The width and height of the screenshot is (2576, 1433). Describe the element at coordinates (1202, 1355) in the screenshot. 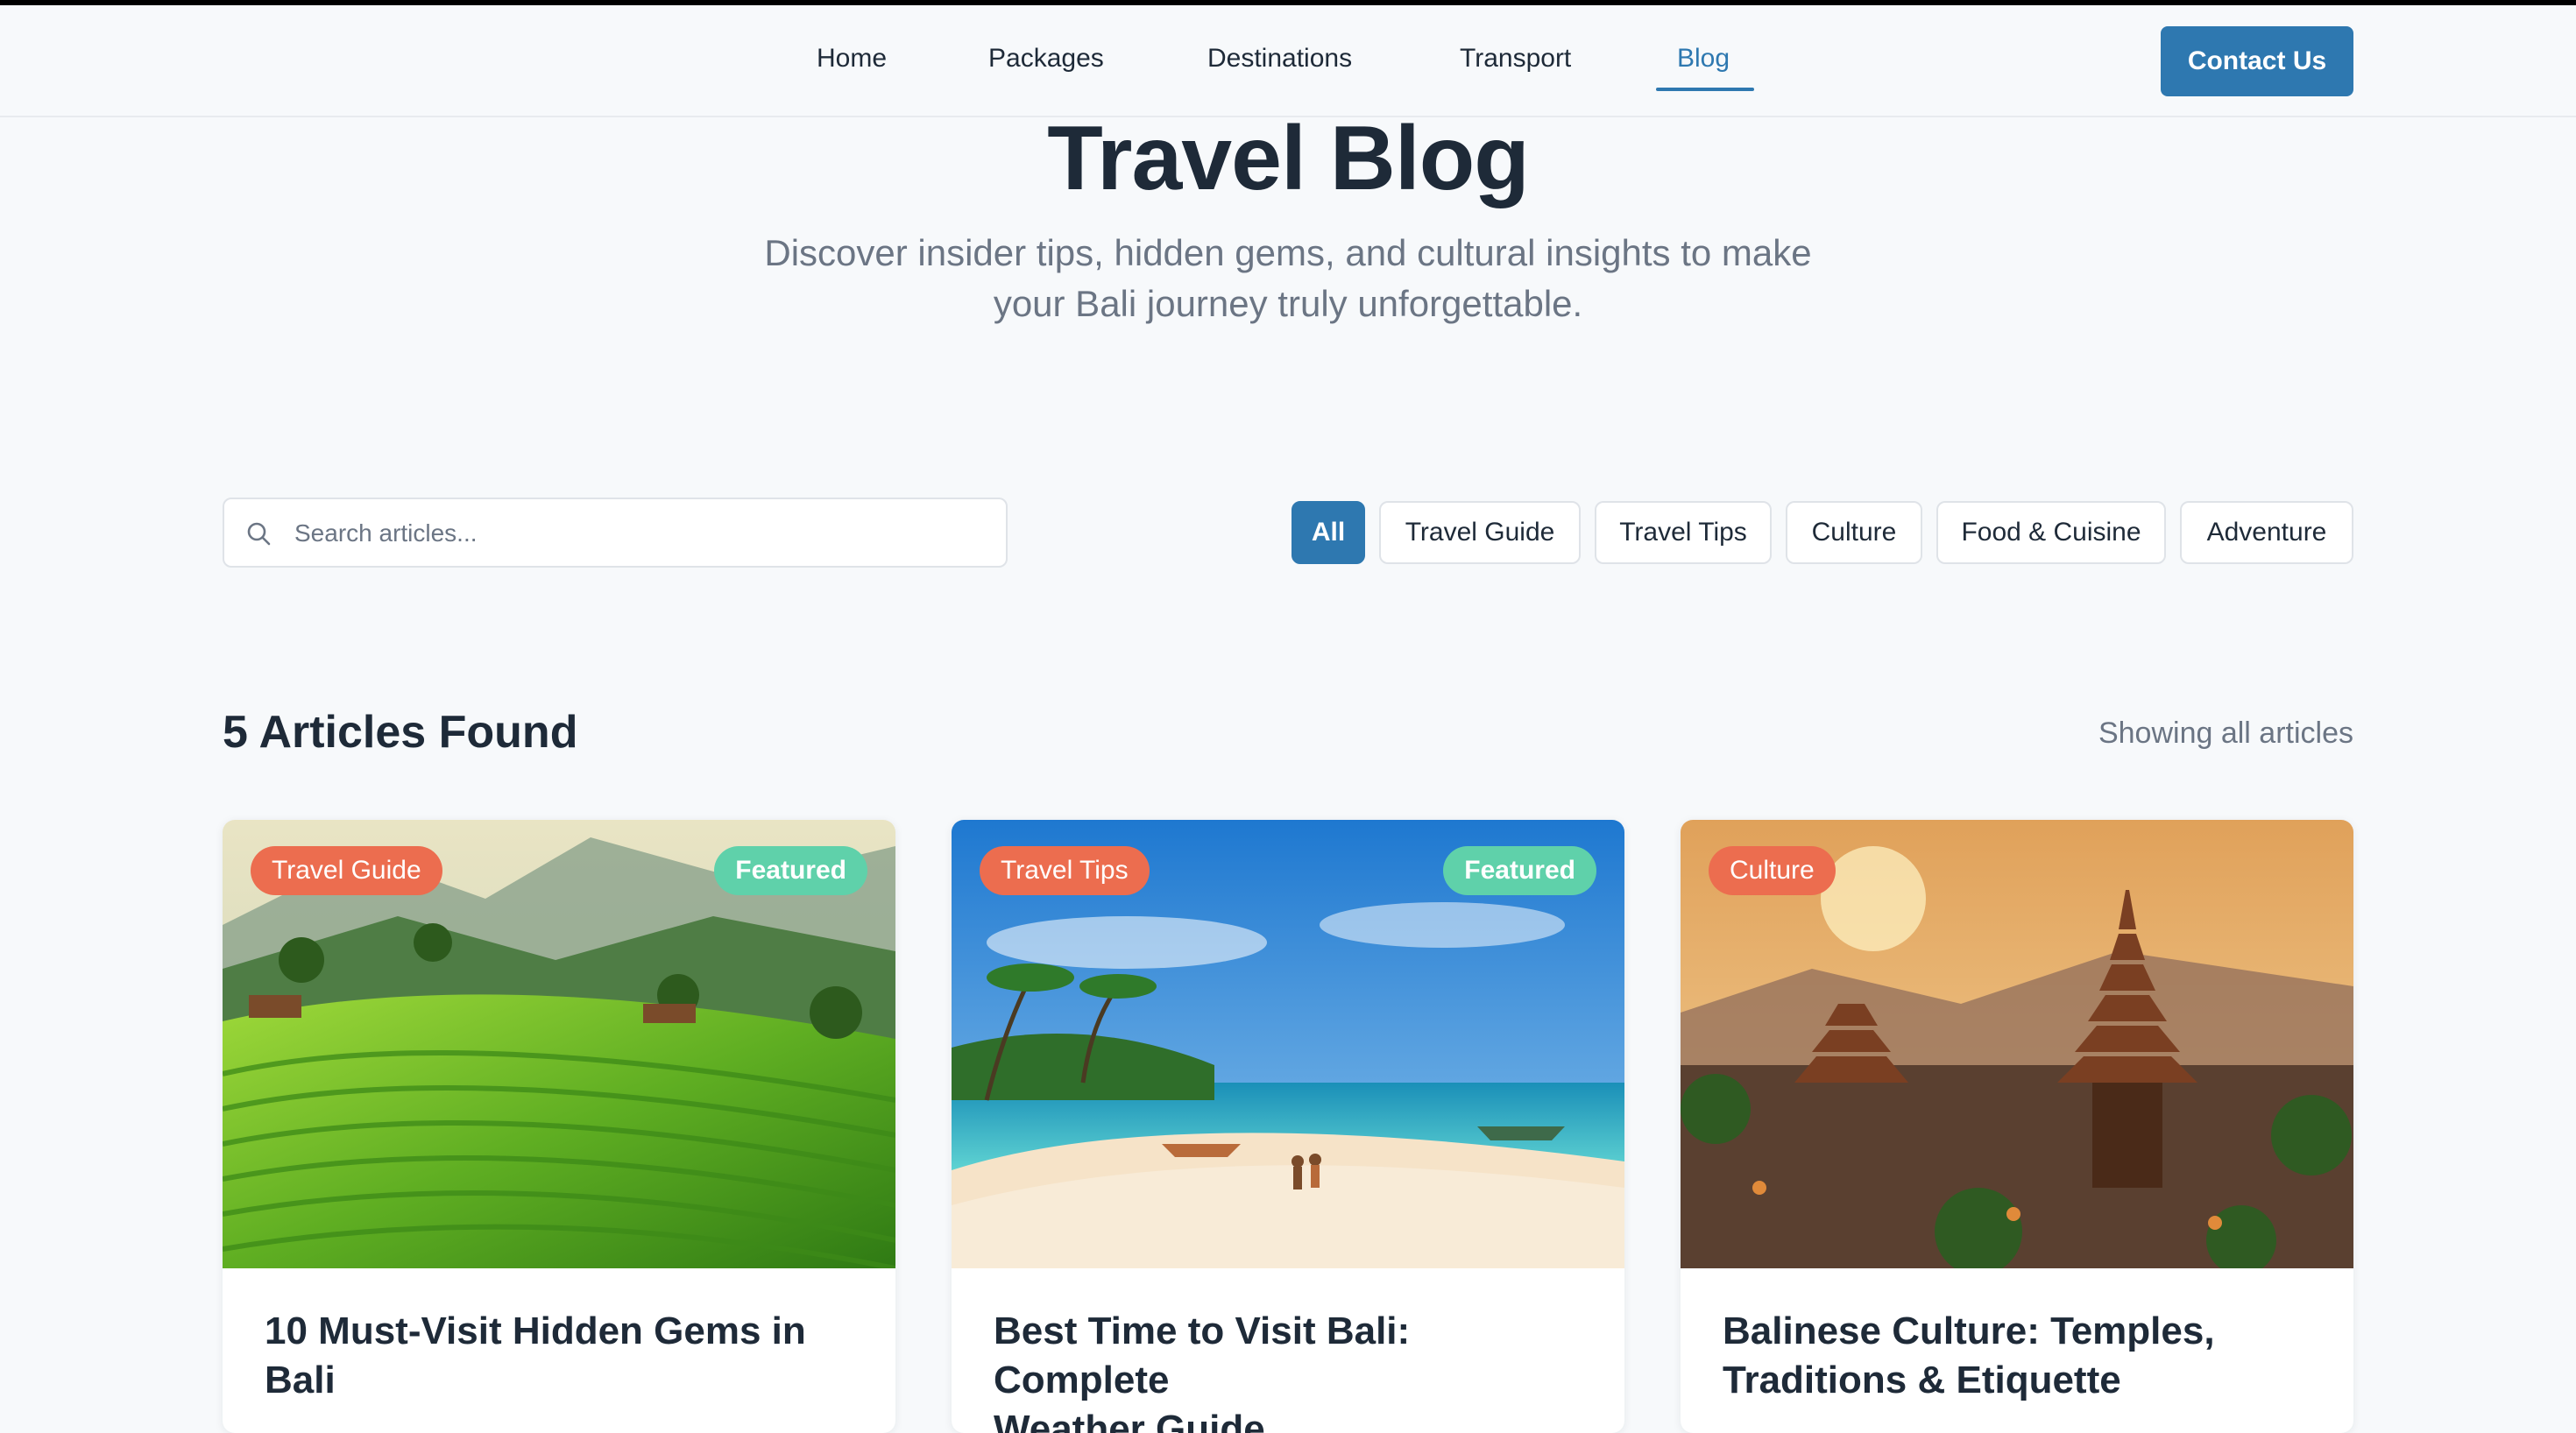

I see `article-title-line-1: Best Time to Visit Bali: Complete` at that location.